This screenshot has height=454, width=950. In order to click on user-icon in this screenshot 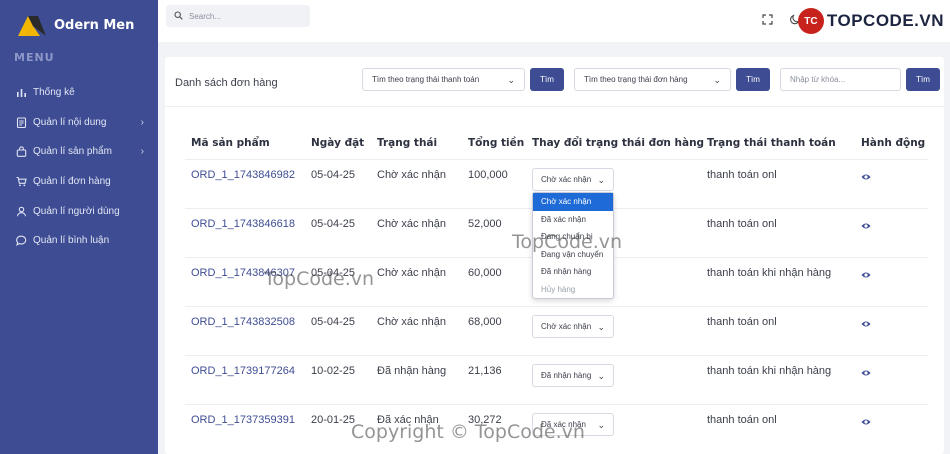, I will do `click(21, 211)`.